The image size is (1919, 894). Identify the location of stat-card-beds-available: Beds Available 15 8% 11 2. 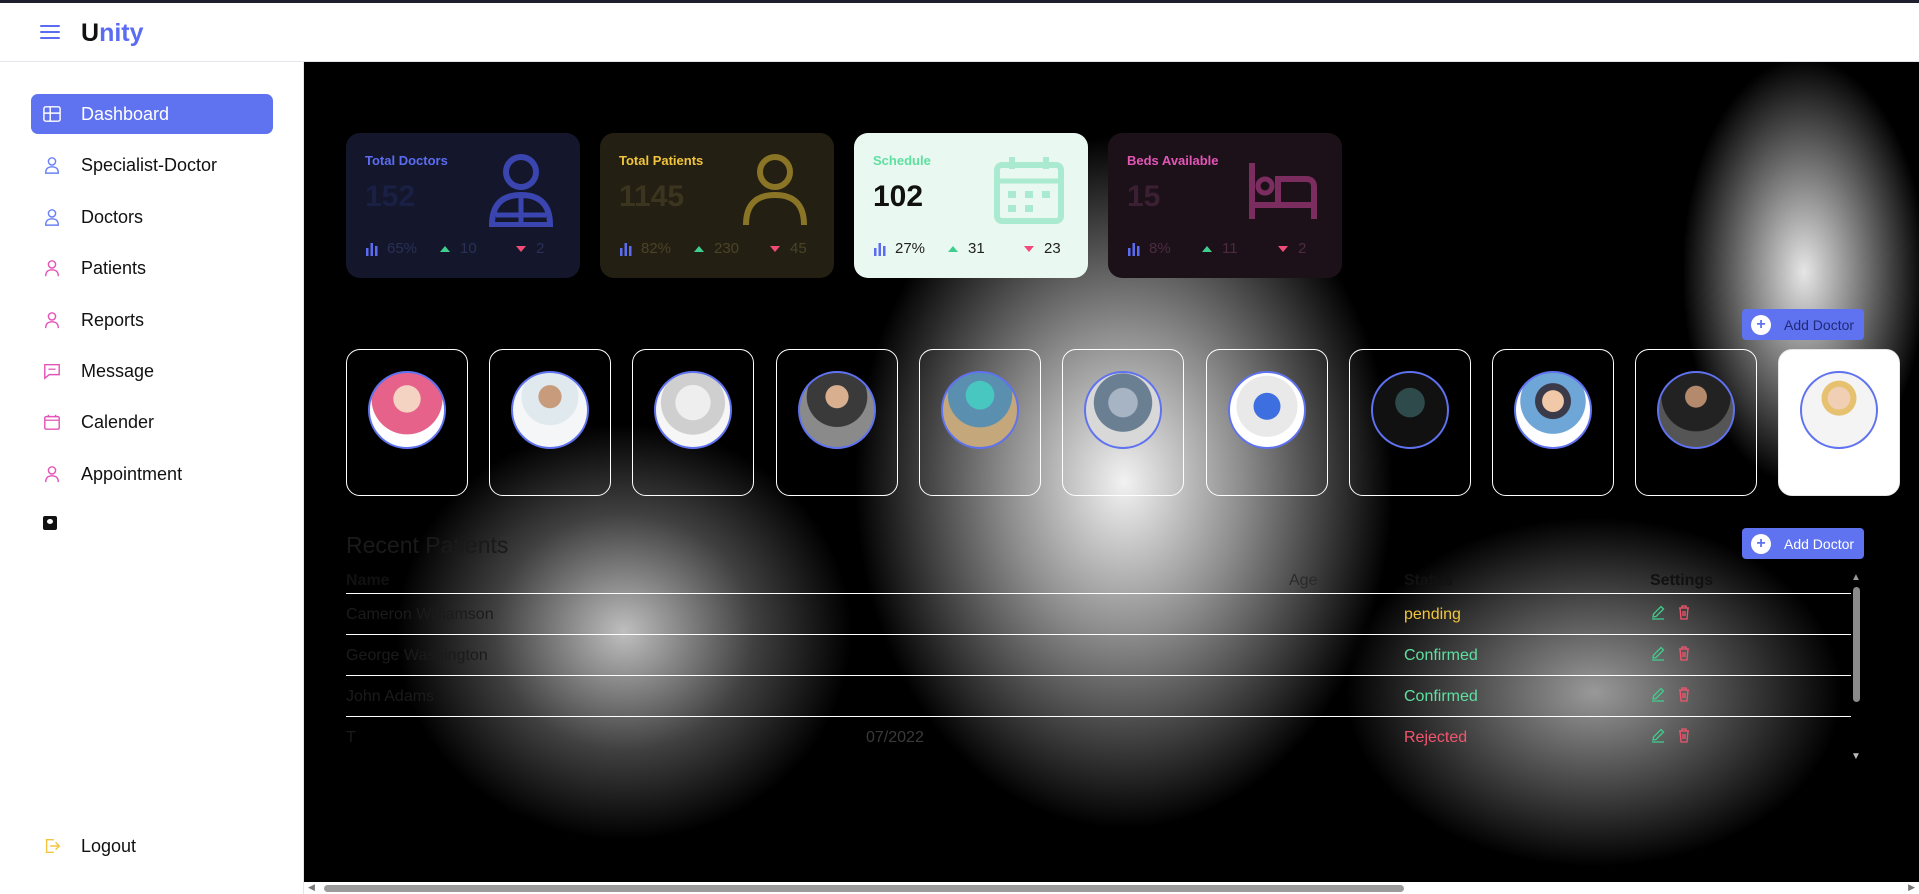
(1225, 205).